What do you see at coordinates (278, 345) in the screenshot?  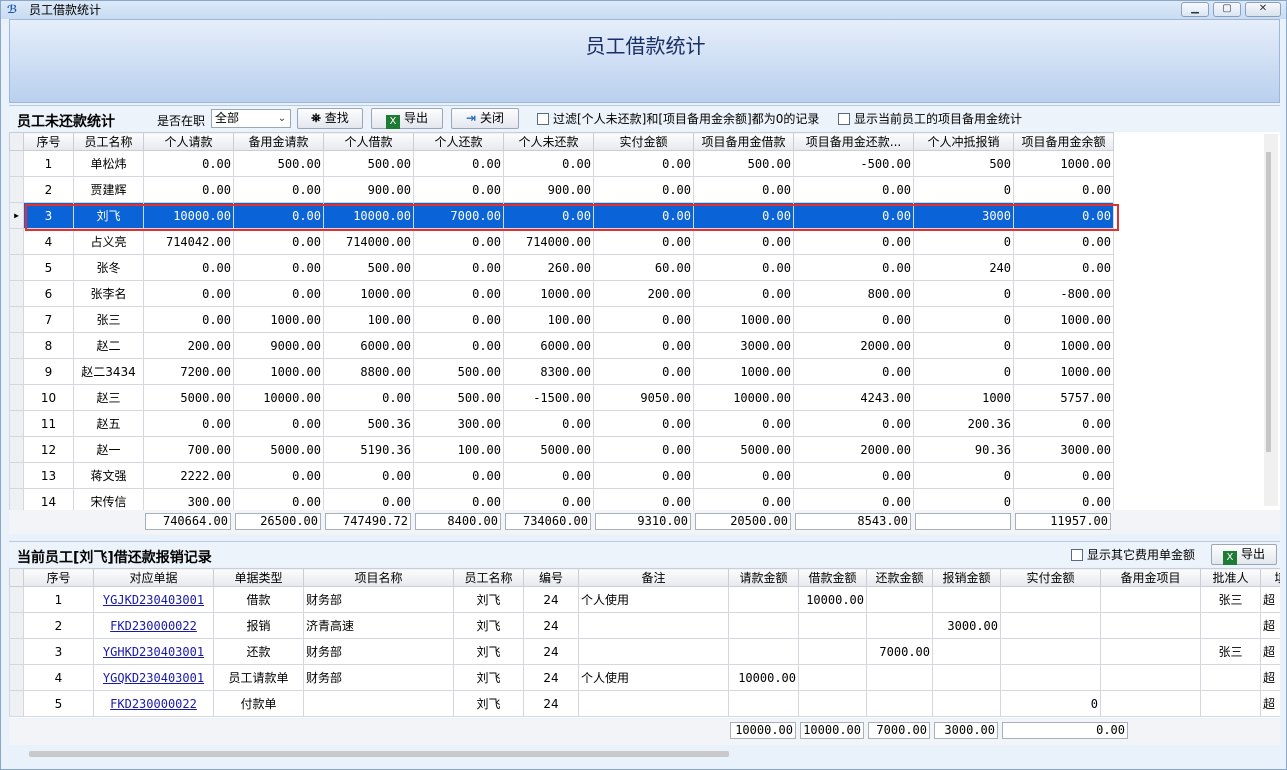 I see `table-cell: 9000.00` at bounding box center [278, 345].